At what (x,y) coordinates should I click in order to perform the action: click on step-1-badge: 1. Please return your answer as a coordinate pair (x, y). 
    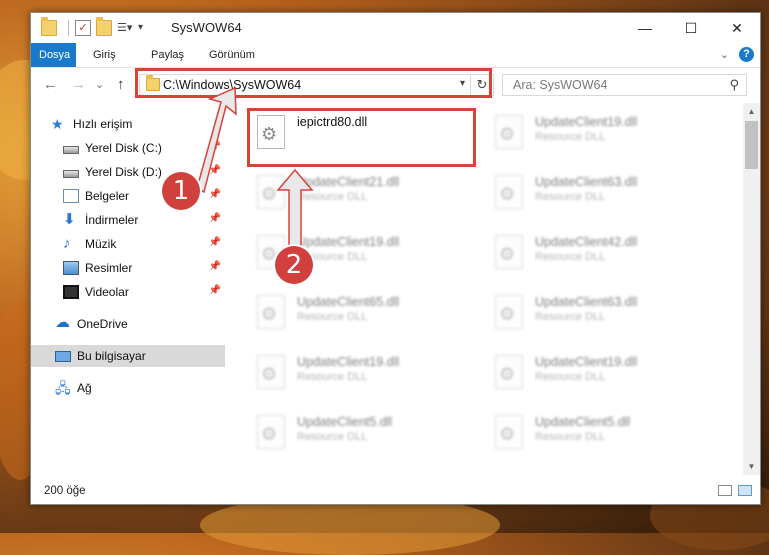
    Looking at the image, I should click on (181, 191).